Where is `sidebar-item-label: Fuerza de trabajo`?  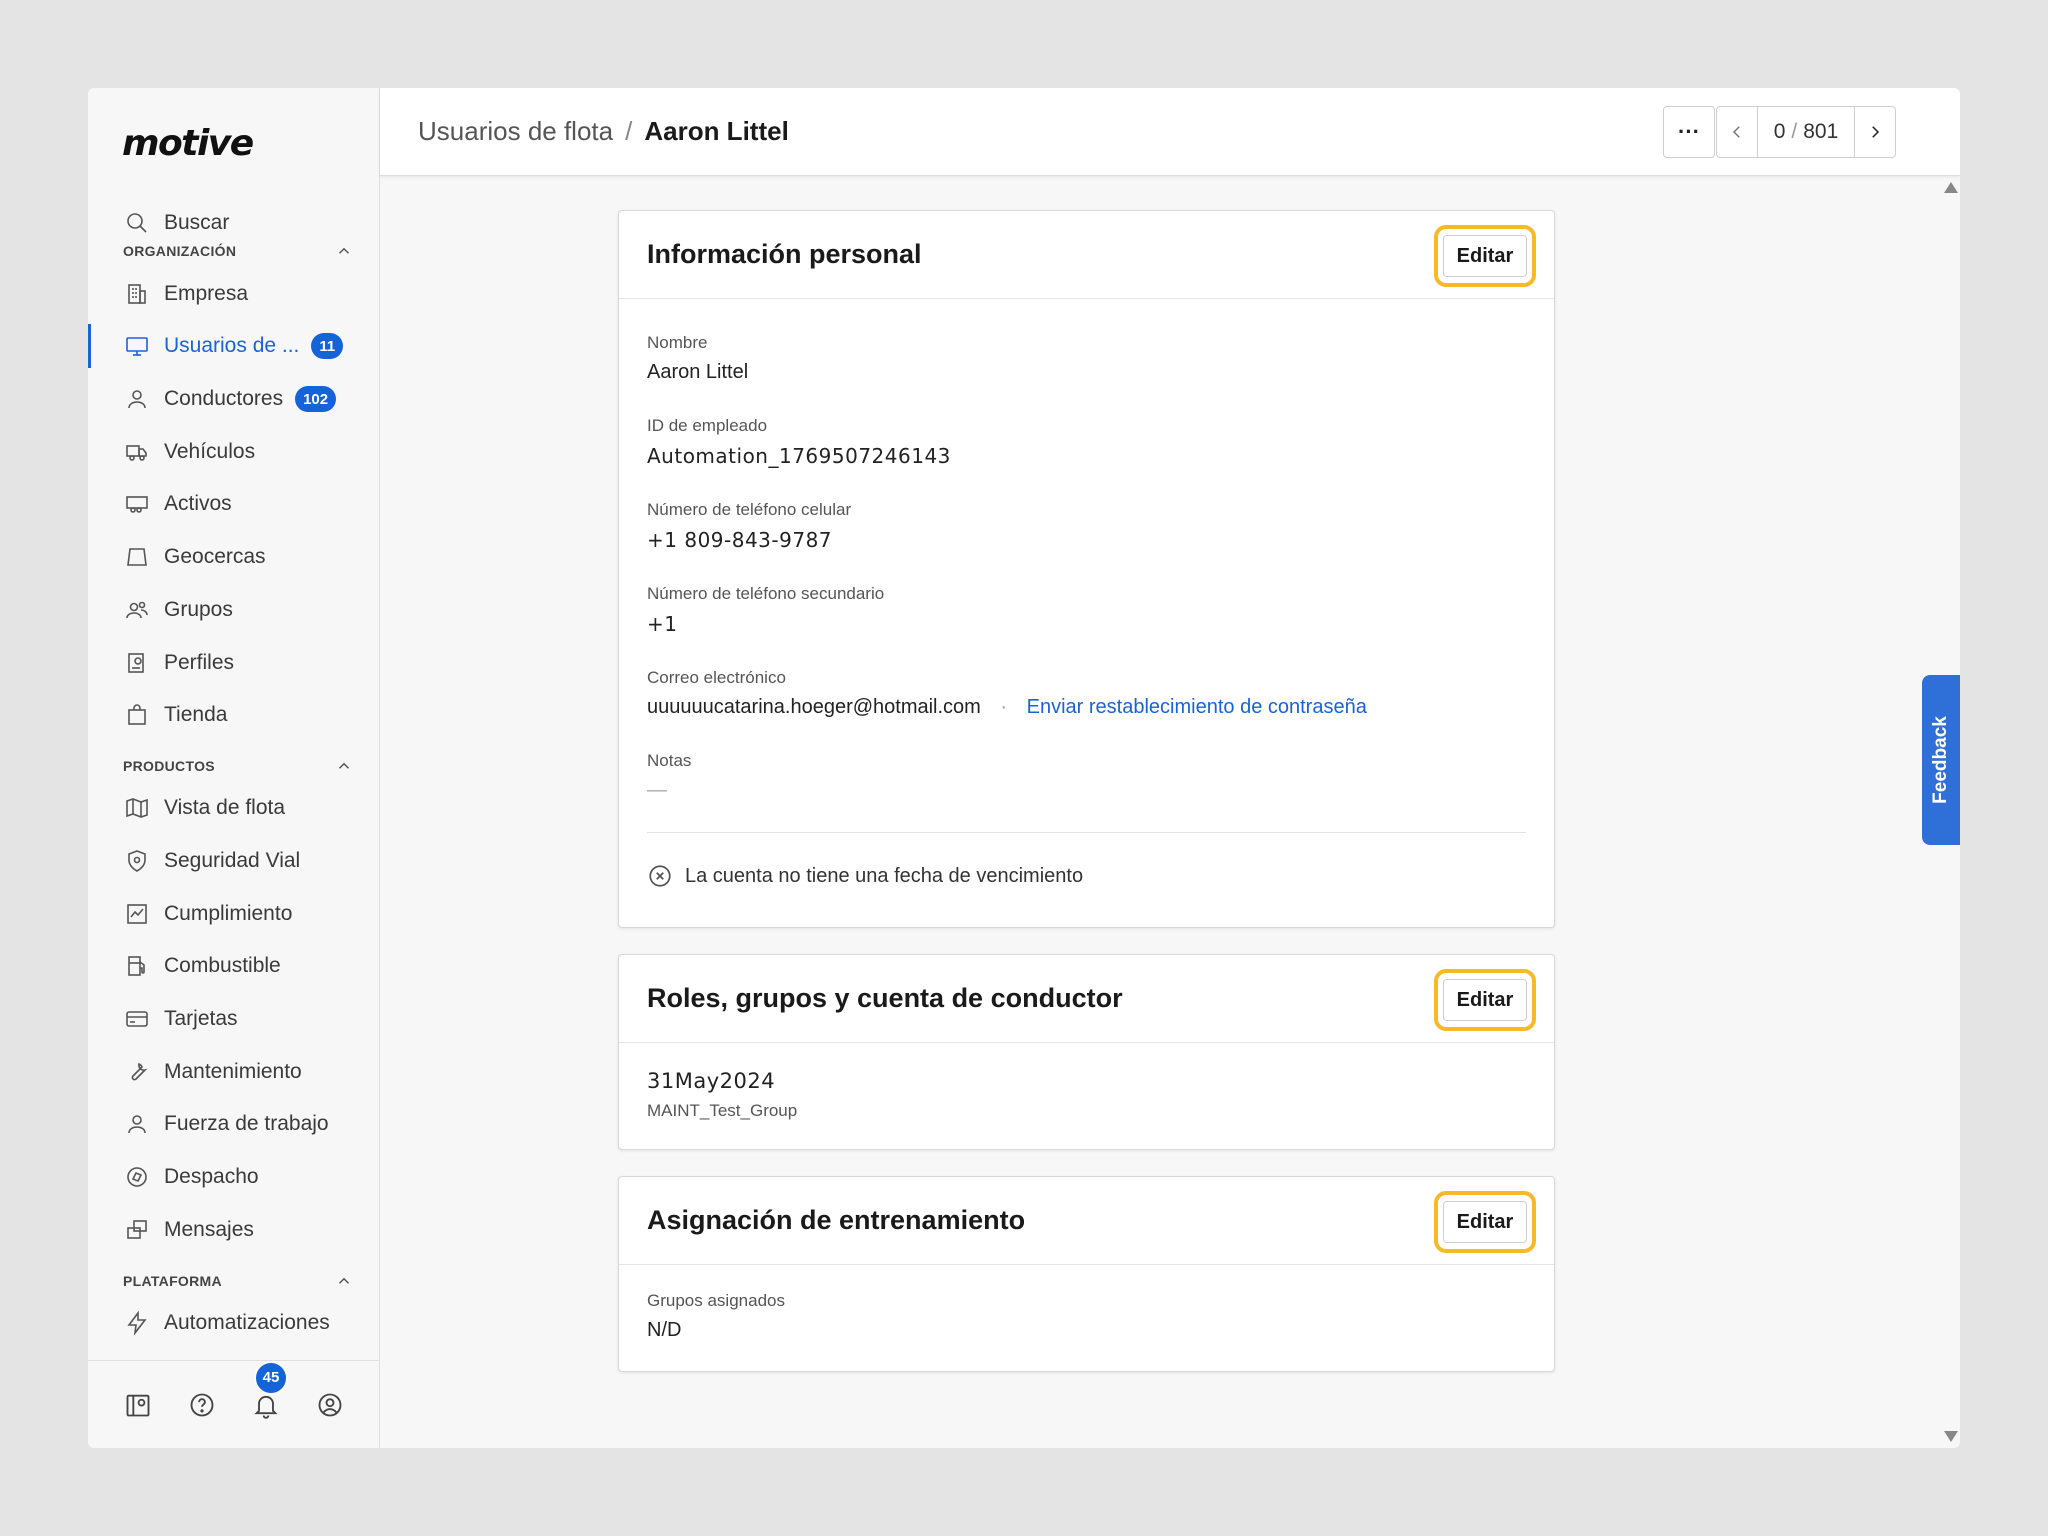 sidebar-item-label: Fuerza de trabajo is located at coordinates (246, 1123).